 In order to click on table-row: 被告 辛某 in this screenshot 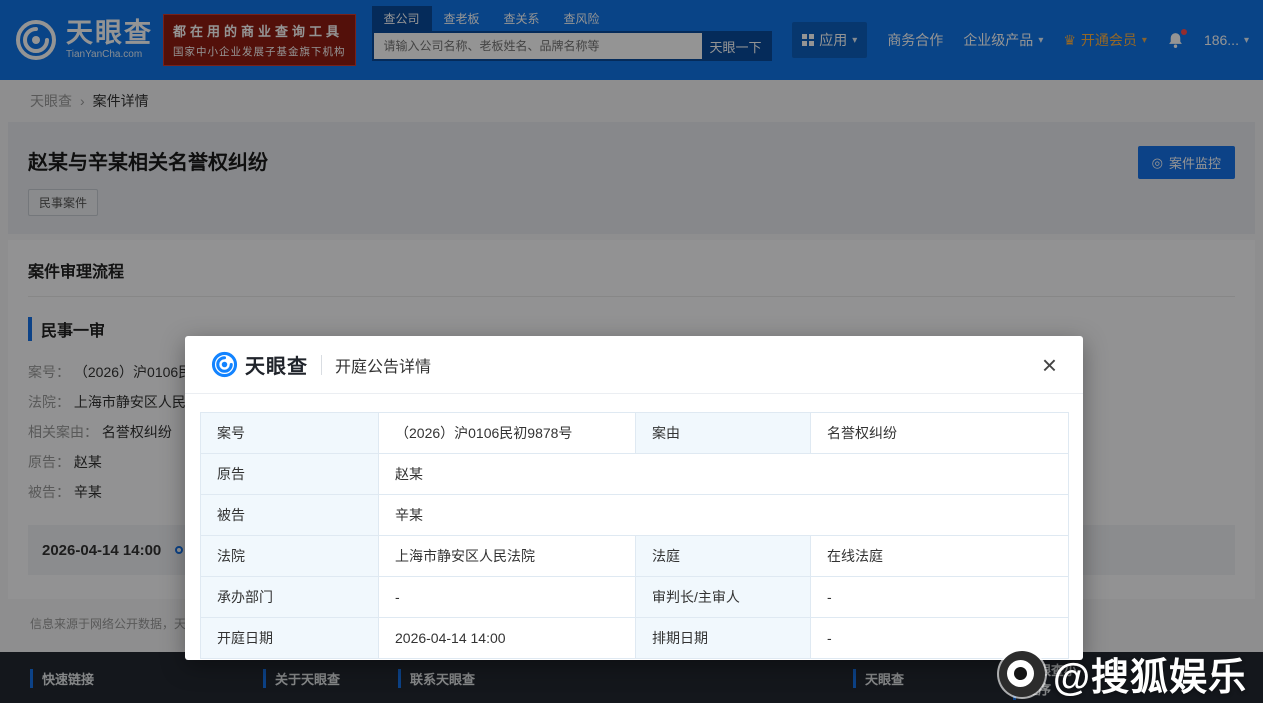, I will do `click(634, 515)`.